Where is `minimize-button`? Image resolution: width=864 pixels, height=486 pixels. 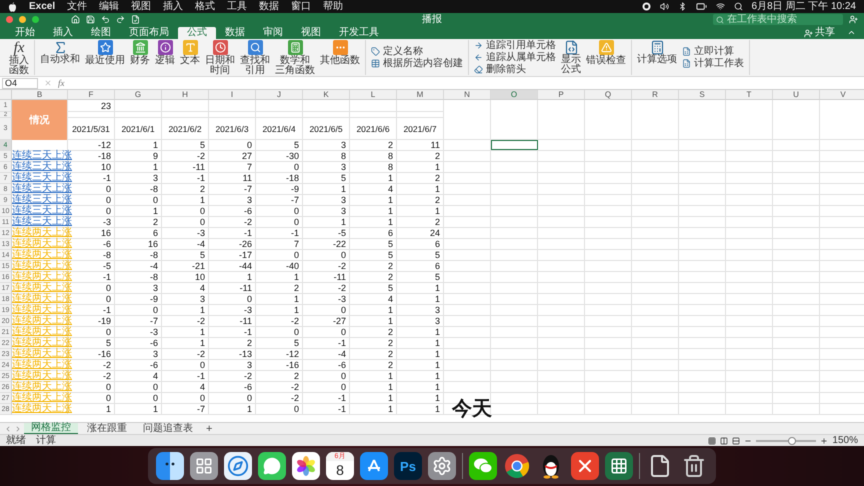 minimize-button is located at coordinates (22, 19).